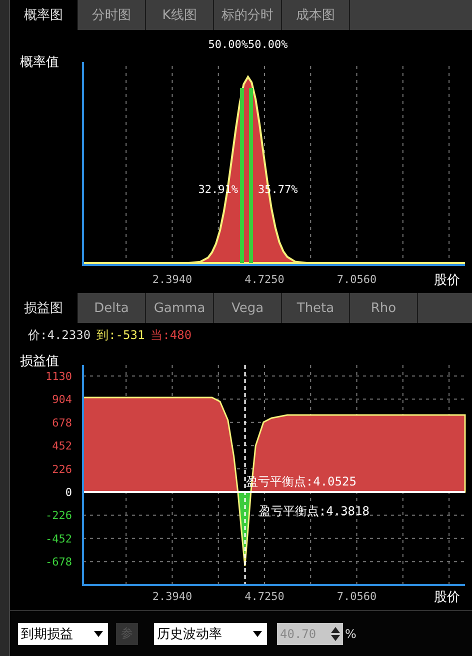 The height and width of the screenshot is (656, 472). I want to click on breakeven-label: 盈亏平衡点:4.3818, so click(314, 511).